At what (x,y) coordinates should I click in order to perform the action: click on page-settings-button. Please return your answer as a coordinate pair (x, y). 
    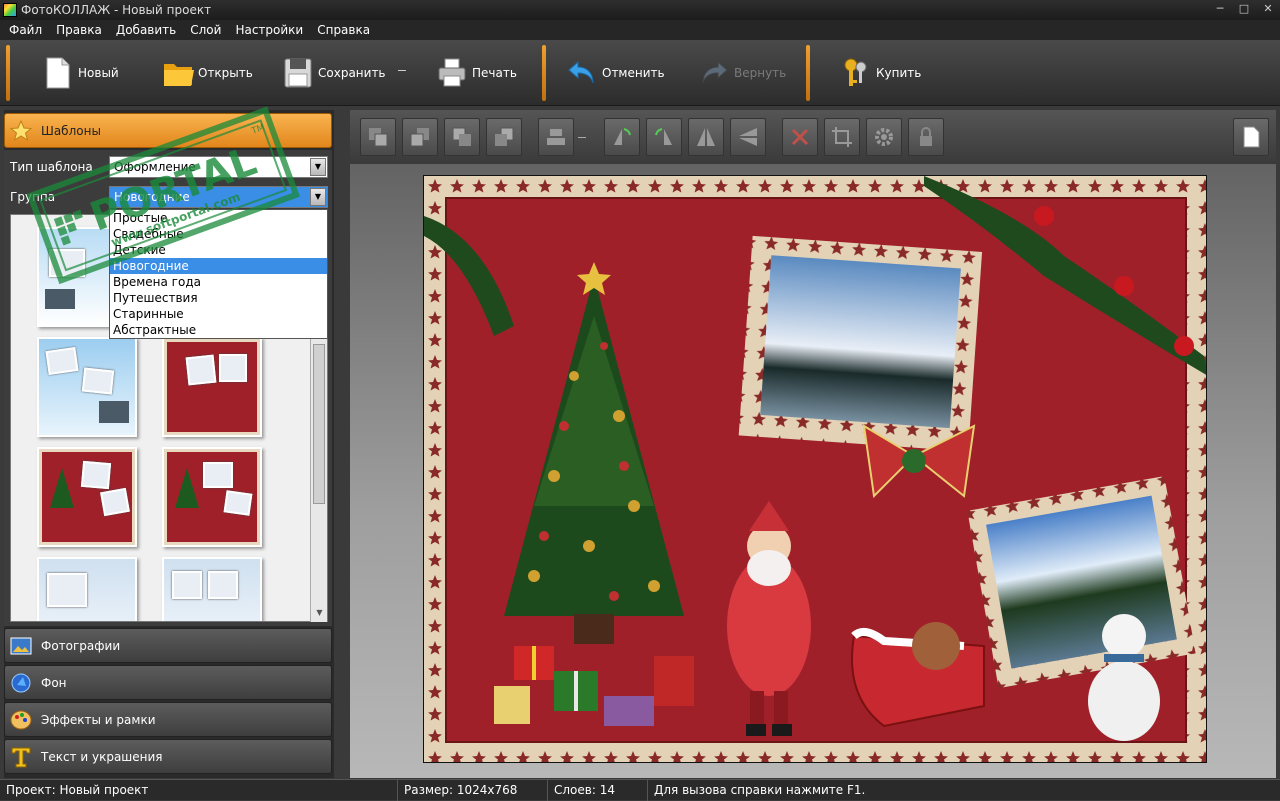
    Looking at the image, I should click on (1251, 137).